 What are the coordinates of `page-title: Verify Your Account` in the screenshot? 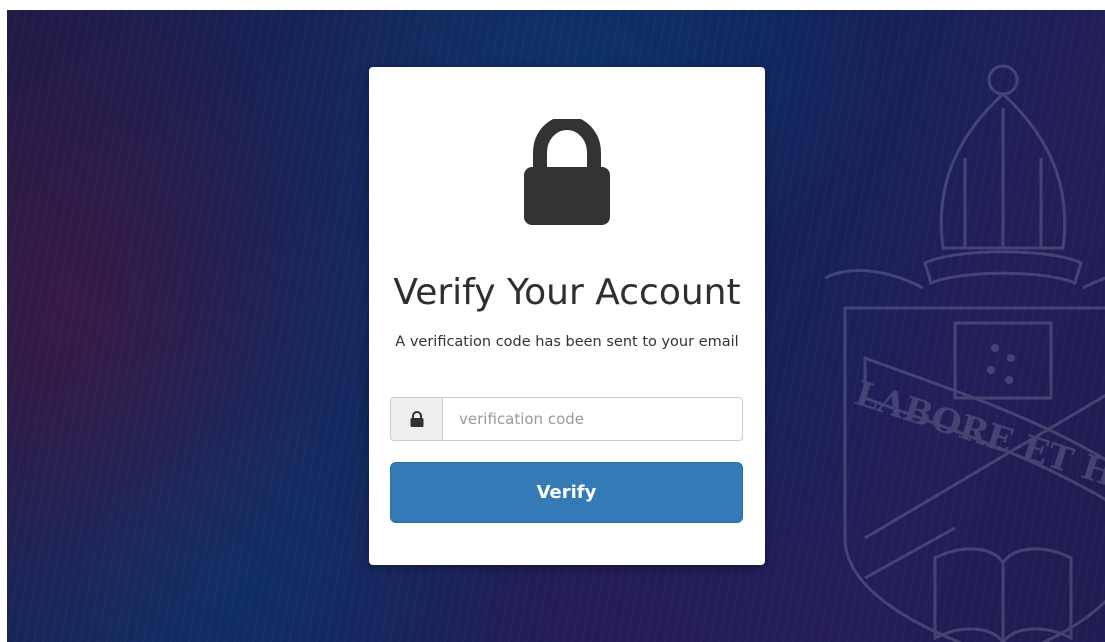 It's located at (567, 292).